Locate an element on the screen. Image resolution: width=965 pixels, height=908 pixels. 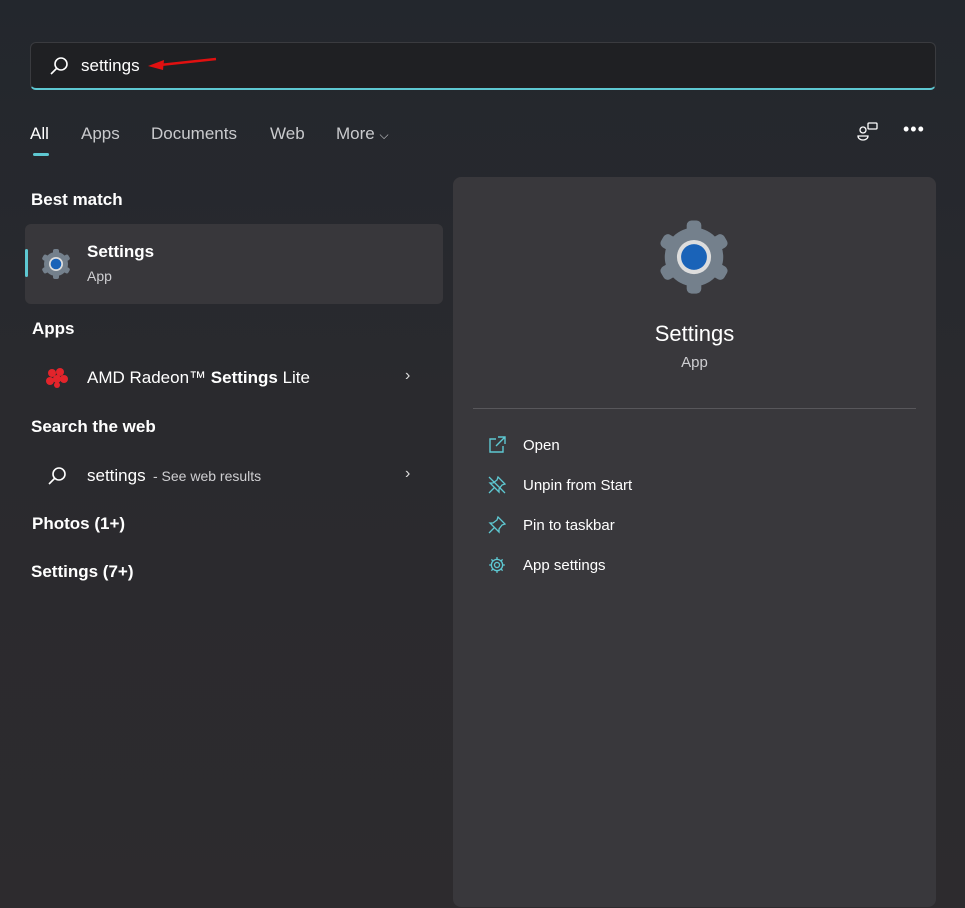
people-chat-icon is located at coordinates (868, 132).